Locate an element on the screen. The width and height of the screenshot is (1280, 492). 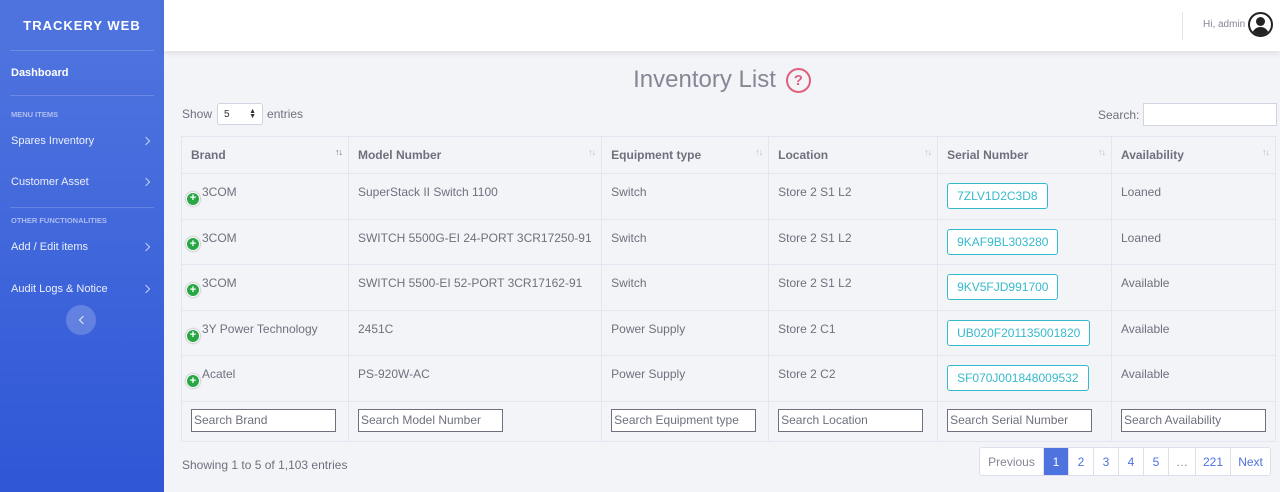
cell-type: Power Supply is located at coordinates (685, 378).